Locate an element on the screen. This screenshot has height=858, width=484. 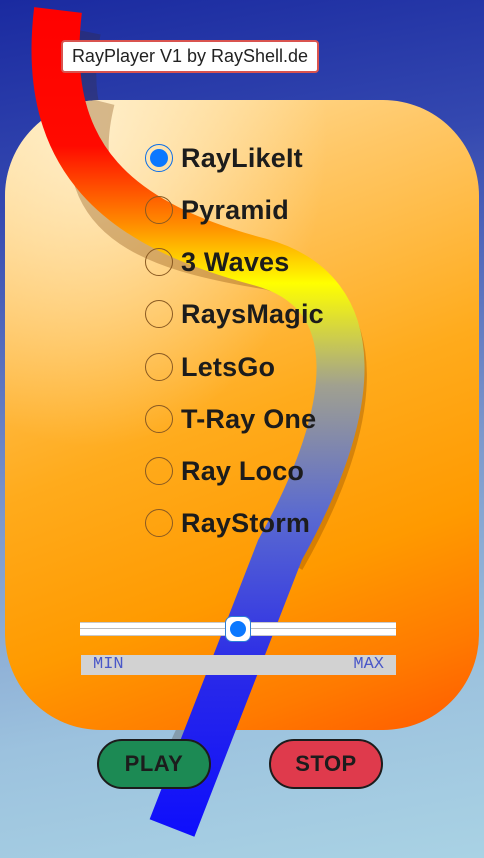
stop-button: STOP is located at coordinates (326, 764).